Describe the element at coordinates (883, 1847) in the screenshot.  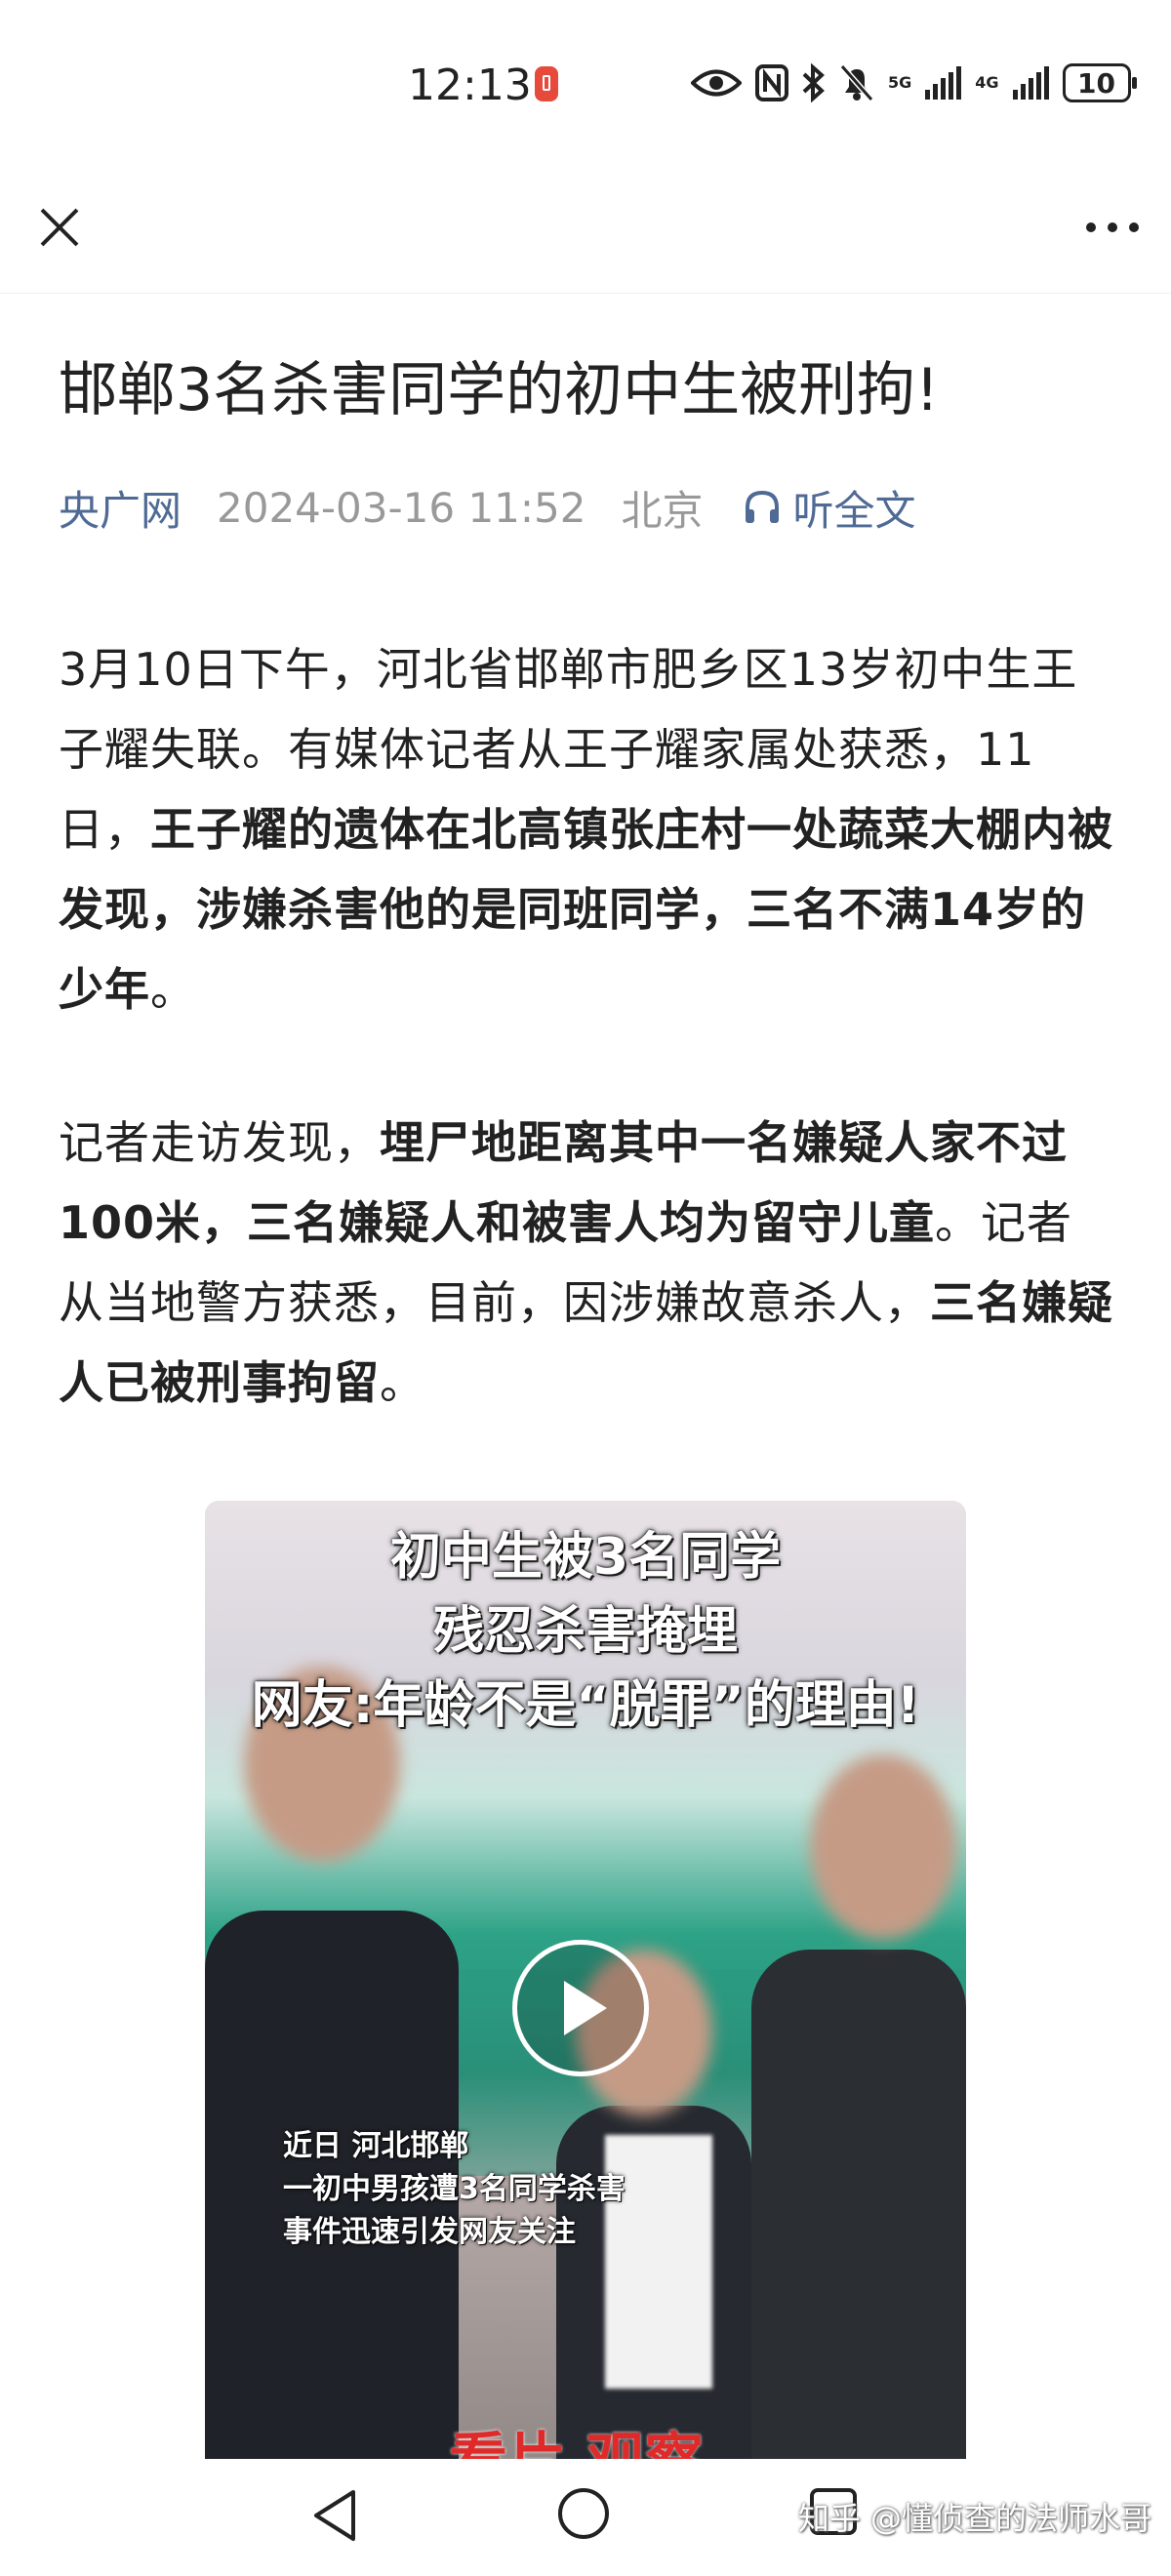
I see `blurred-face` at that location.